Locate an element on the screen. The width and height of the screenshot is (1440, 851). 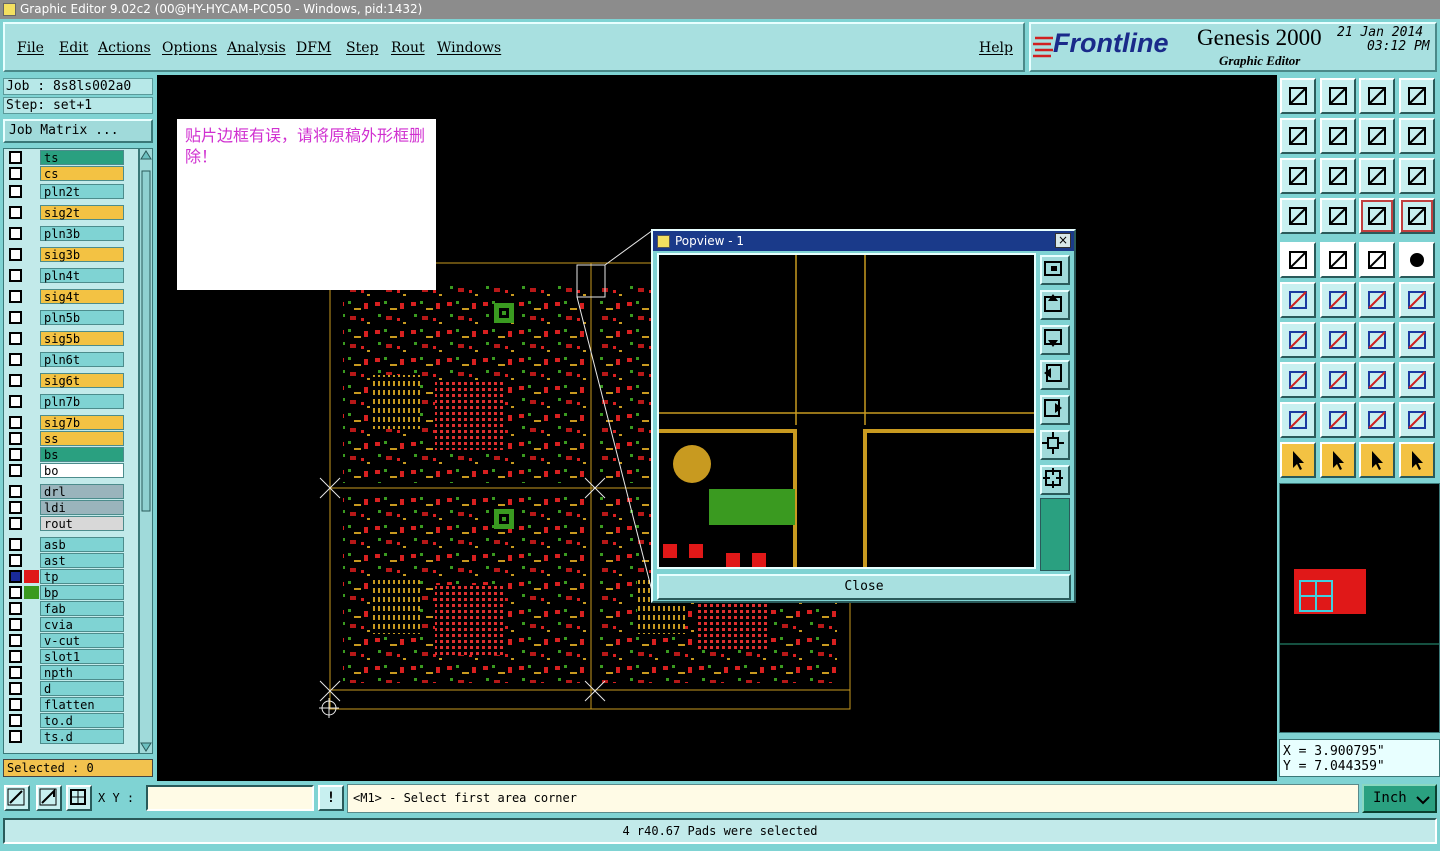
layer-name: v-cut is located at coordinates (82, 640).